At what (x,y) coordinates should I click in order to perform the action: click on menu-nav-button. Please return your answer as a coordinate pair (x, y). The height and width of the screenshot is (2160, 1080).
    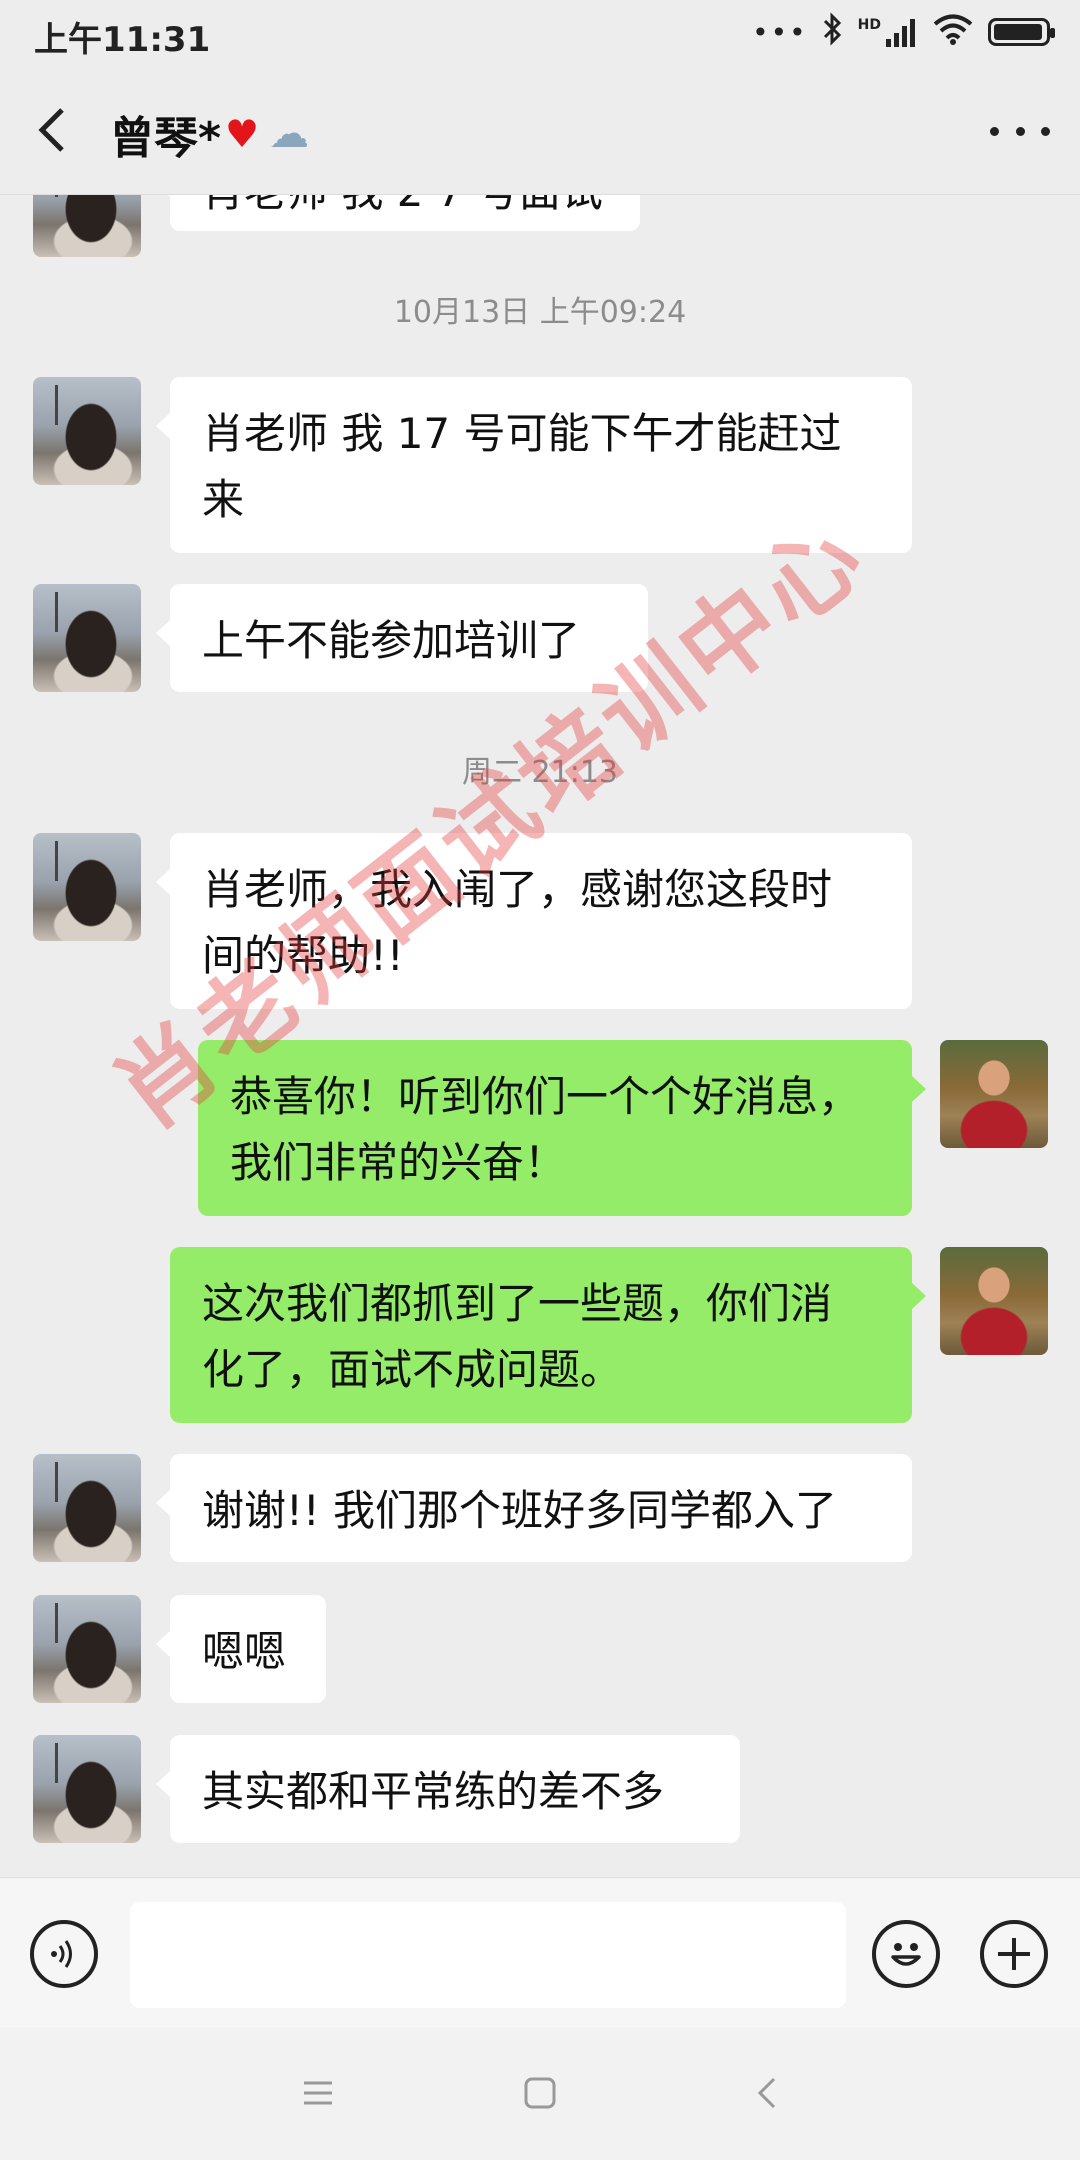
    Looking at the image, I should click on (318, 2093).